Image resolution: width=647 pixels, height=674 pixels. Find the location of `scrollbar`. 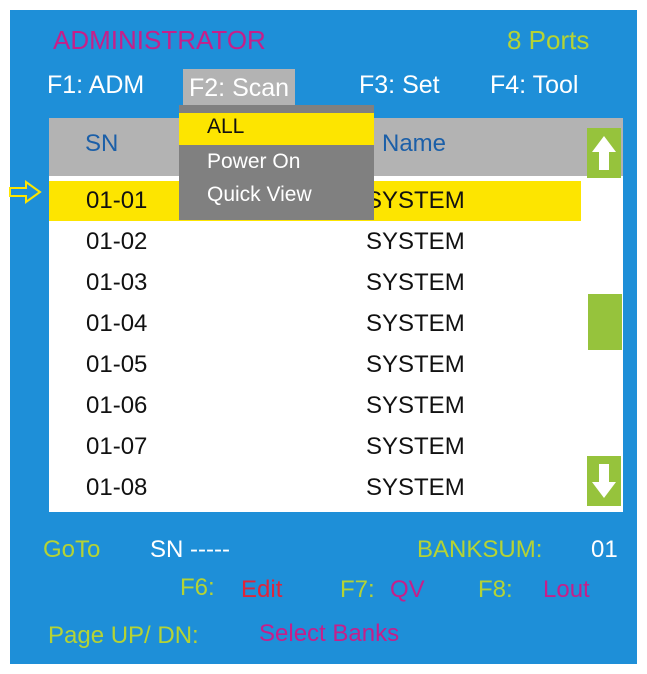

scrollbar is located at coordinates (604, 315).